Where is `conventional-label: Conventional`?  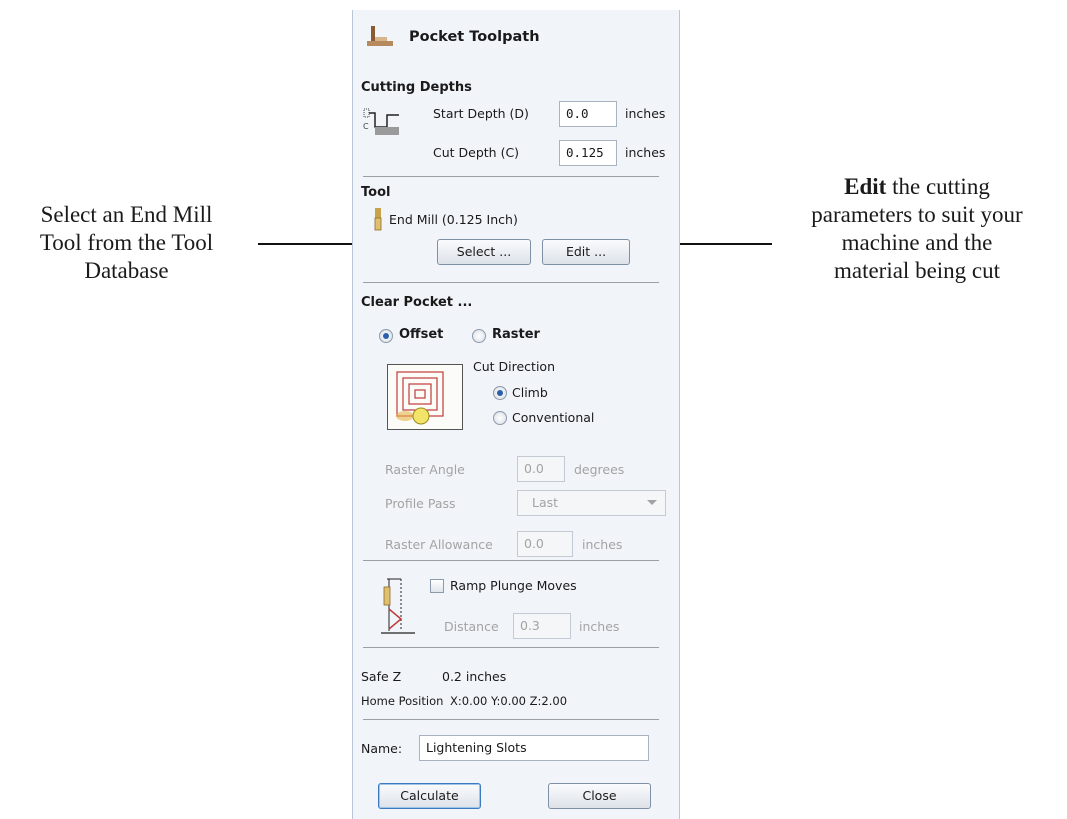
conventional-label: Conventional is located at coordinates (553, 417).